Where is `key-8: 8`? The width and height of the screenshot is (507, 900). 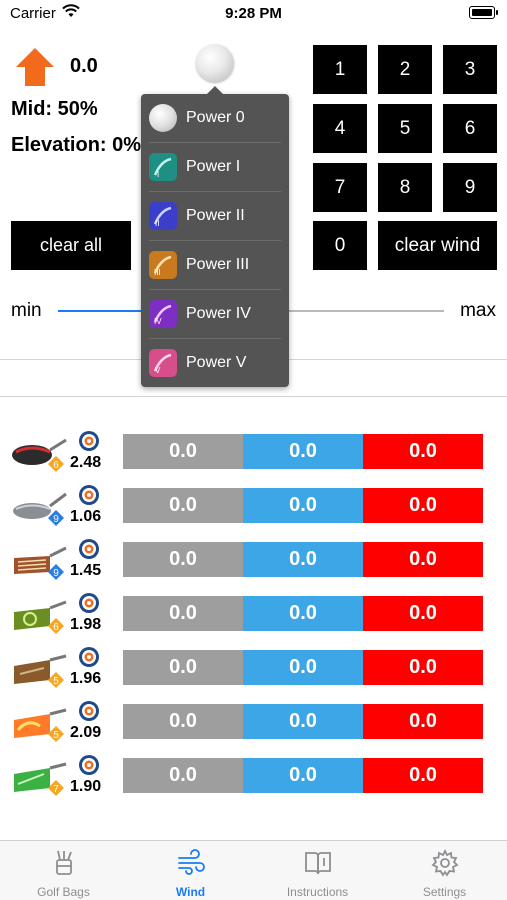 key-8: 8 is located at coordinates (405, 187).